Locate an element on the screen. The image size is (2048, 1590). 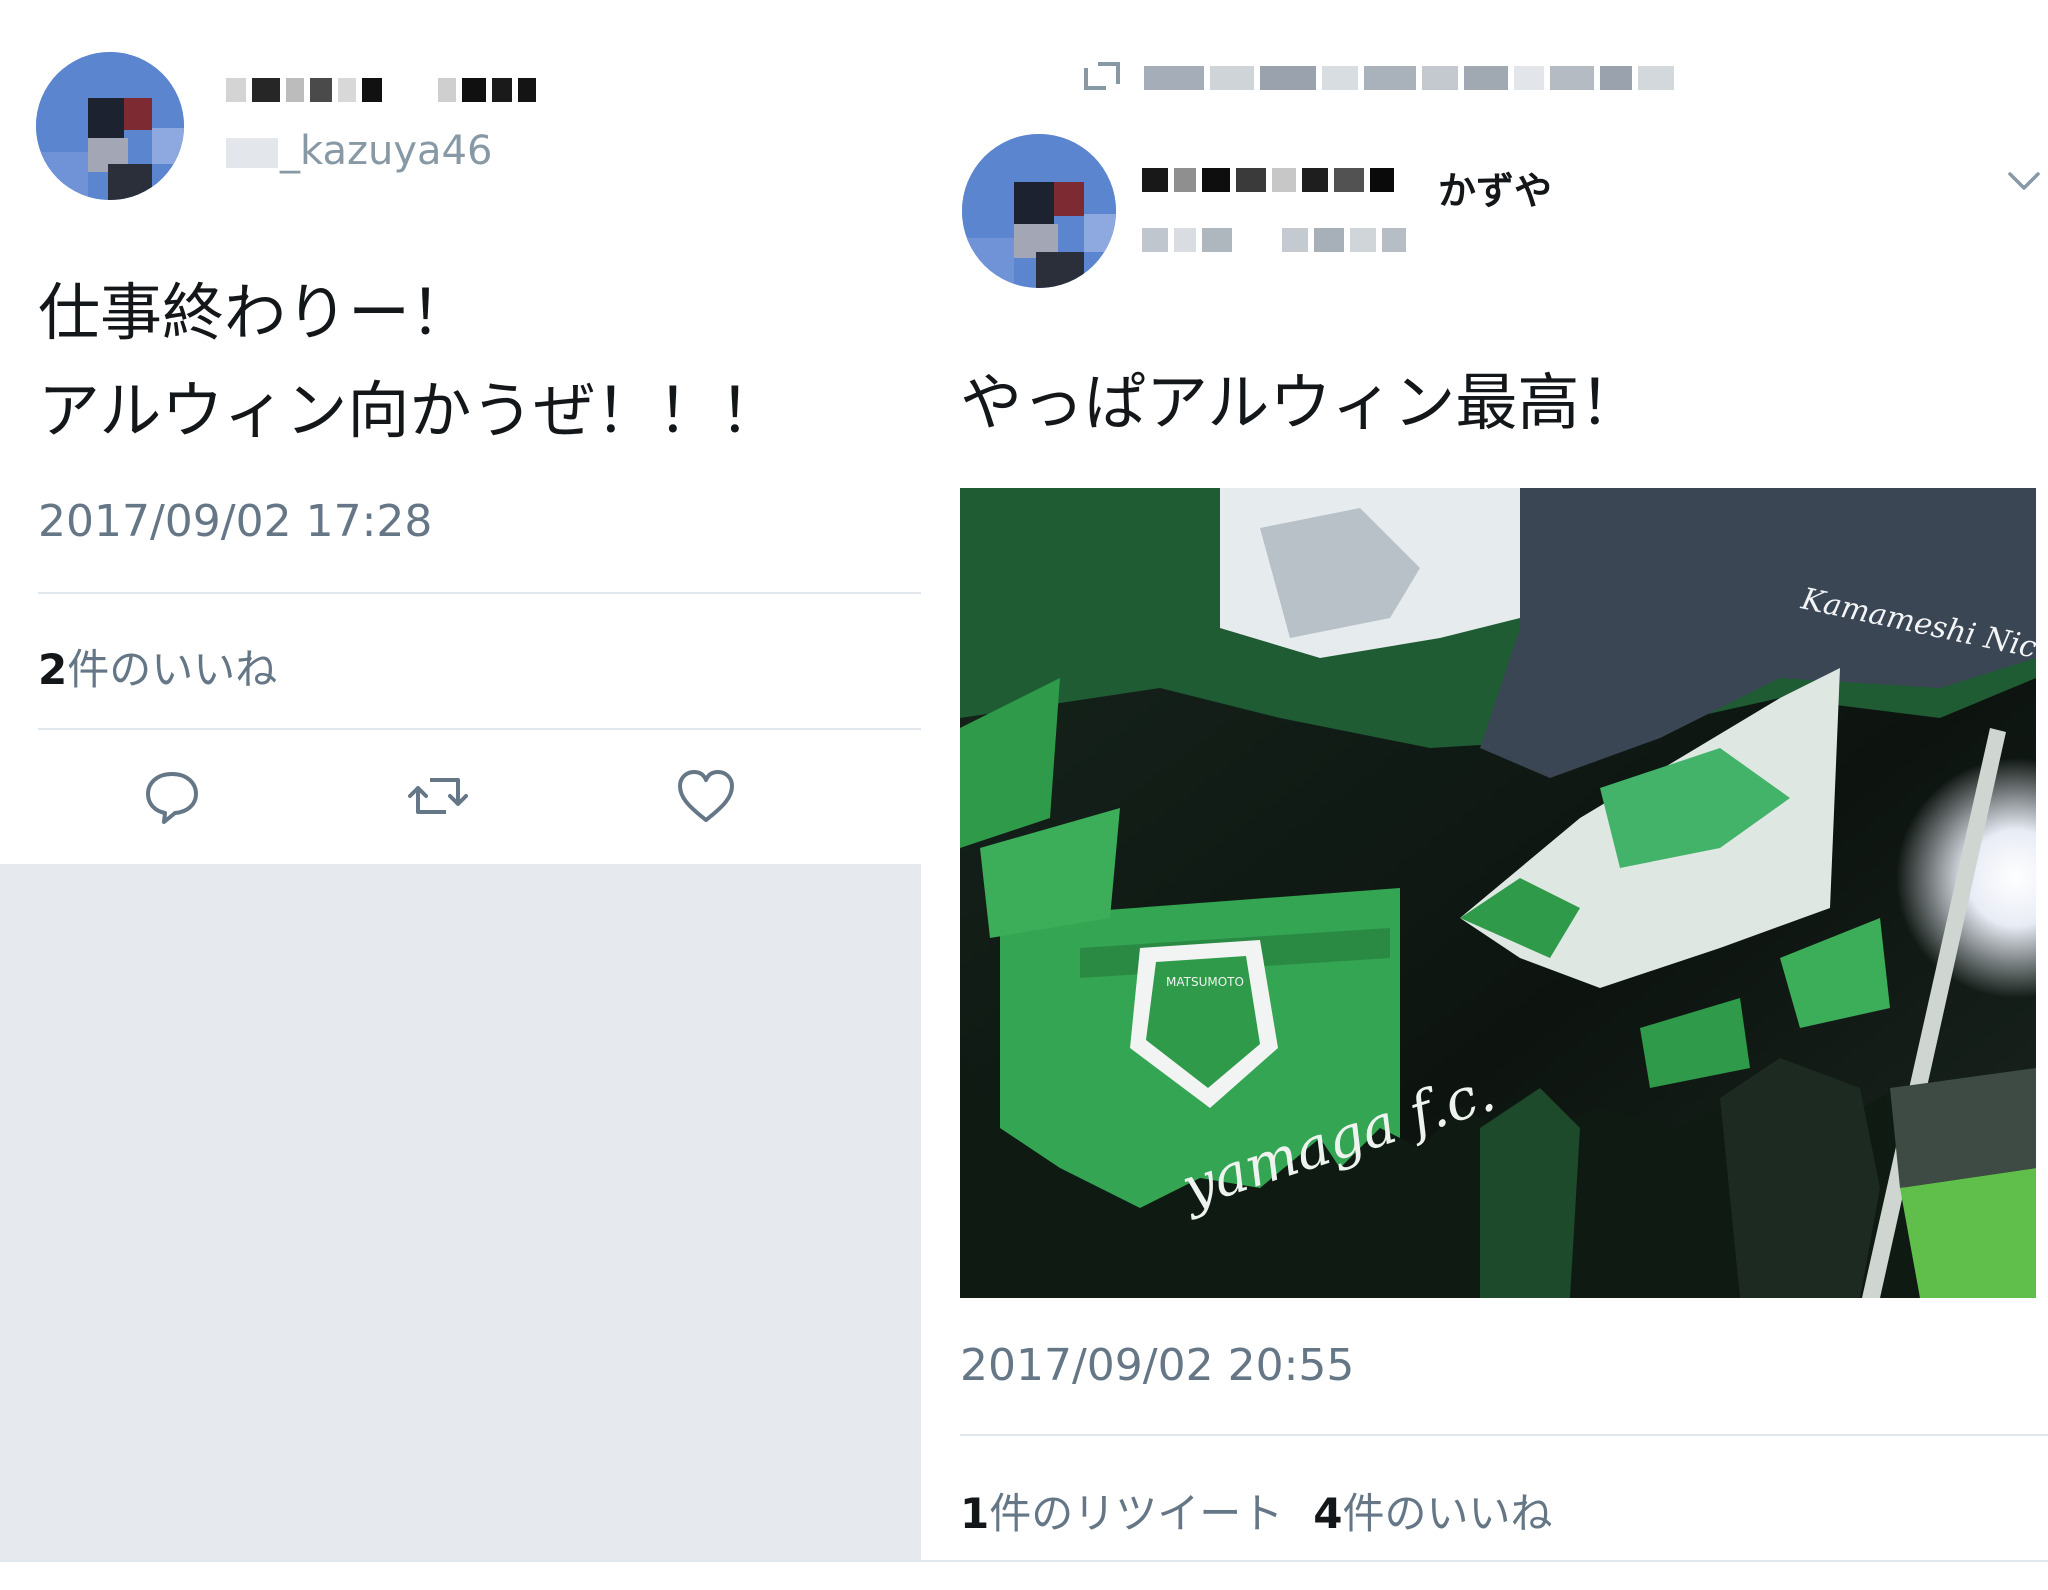
chevron-down-icon is located at coordinates (2024, 181).